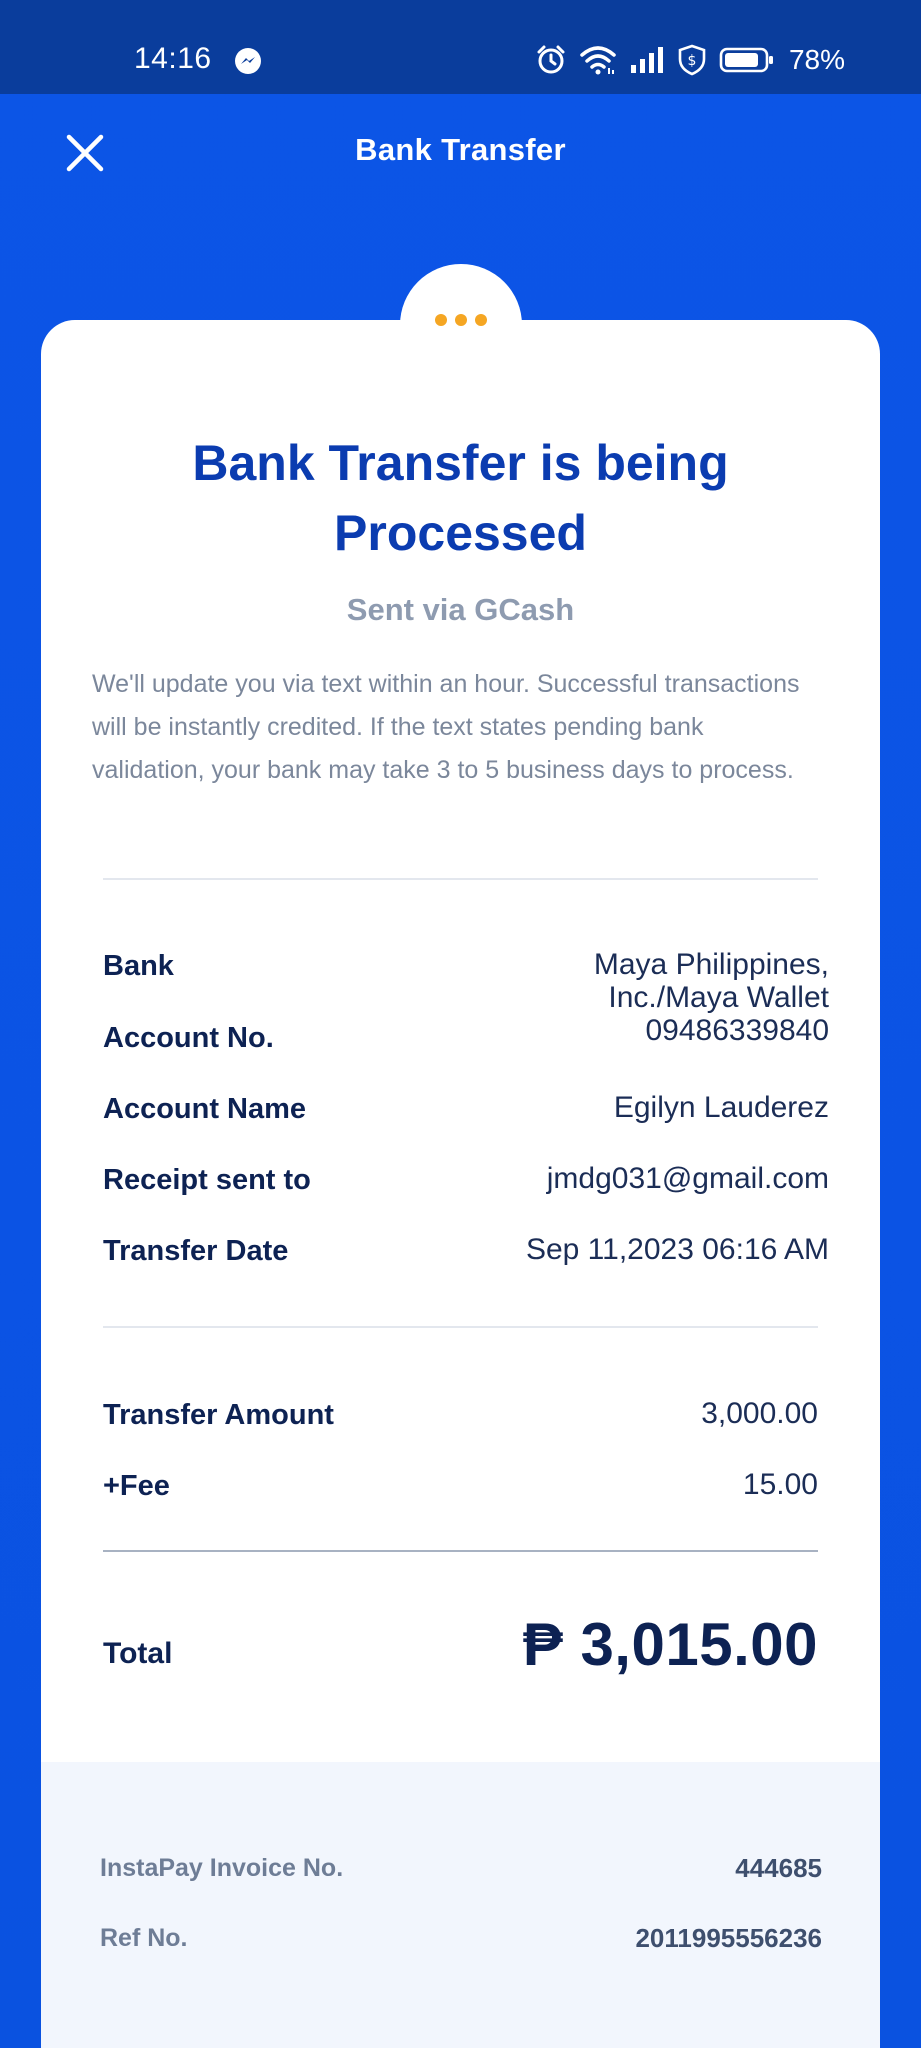 This screenshot has height=2048, width=921. Describe the element at coordinates (460, 47) in the screenshot. I see `status-bar: 14:16 $ 78%` at that location.